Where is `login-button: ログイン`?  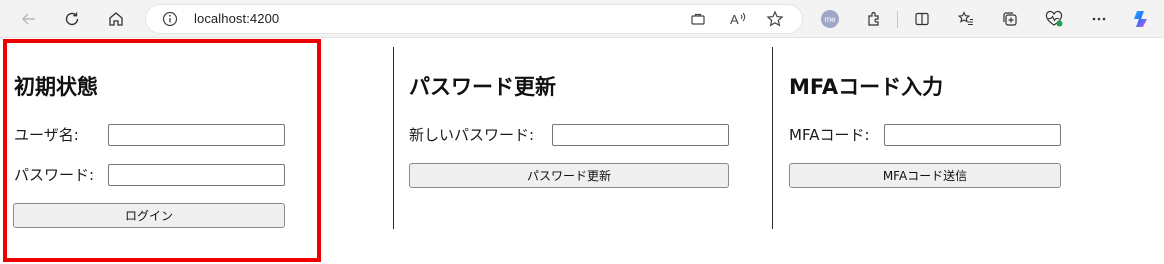 login-button: ログイン is located at coordinates (149, 215).